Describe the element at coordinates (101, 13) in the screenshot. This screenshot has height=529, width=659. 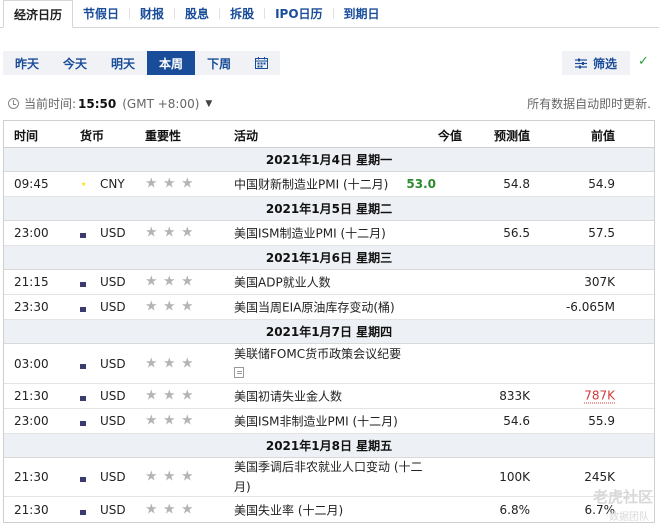
I see `tab-holidays: 节假日` at that location.